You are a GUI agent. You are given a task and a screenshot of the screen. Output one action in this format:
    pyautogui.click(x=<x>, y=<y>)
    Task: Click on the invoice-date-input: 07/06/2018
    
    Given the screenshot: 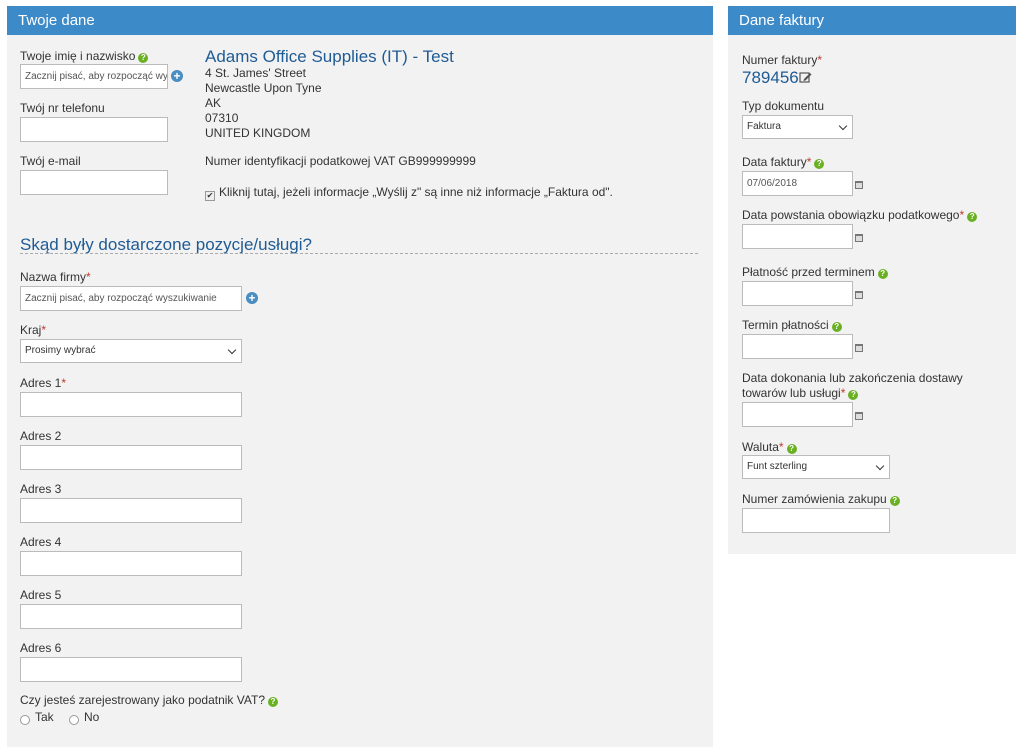 What is the action you would take?
    pyautogui.click(x=797, y=183)
    